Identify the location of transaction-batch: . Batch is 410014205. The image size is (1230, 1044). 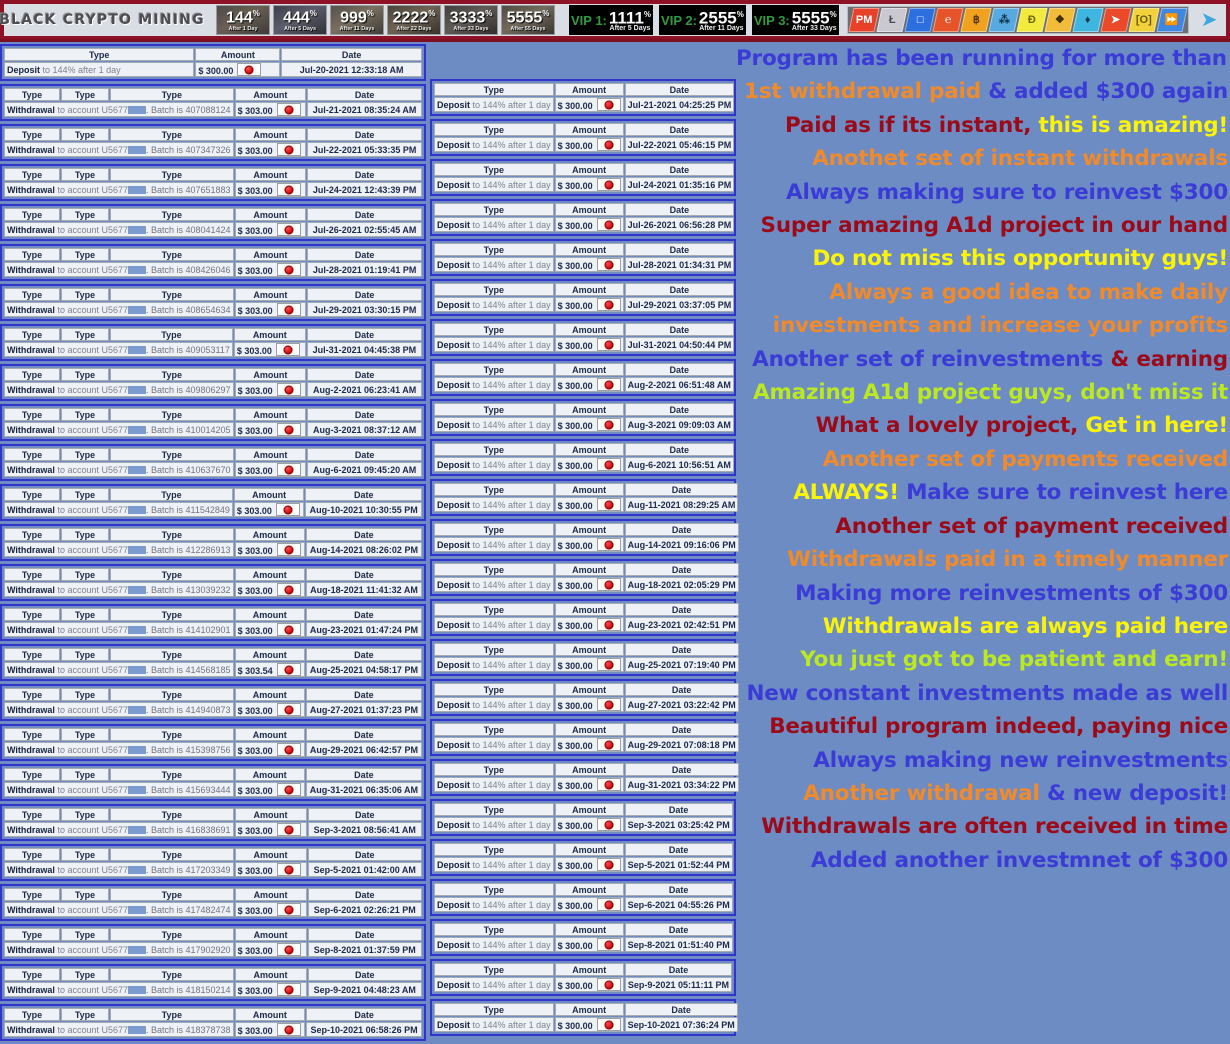
(188, 429).